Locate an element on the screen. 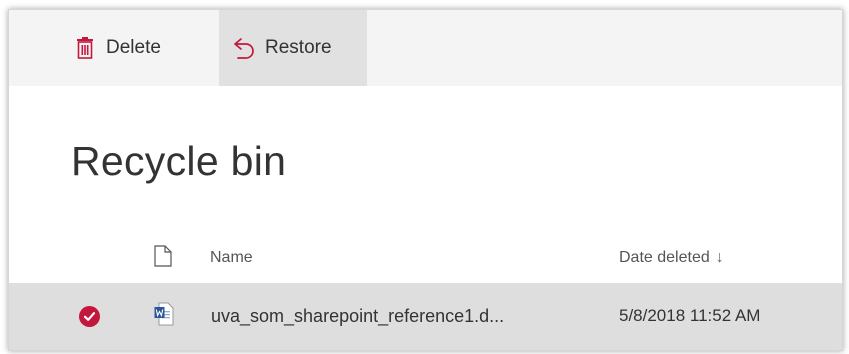  page-title: Recycle bin is located at coordinates (179, 161).